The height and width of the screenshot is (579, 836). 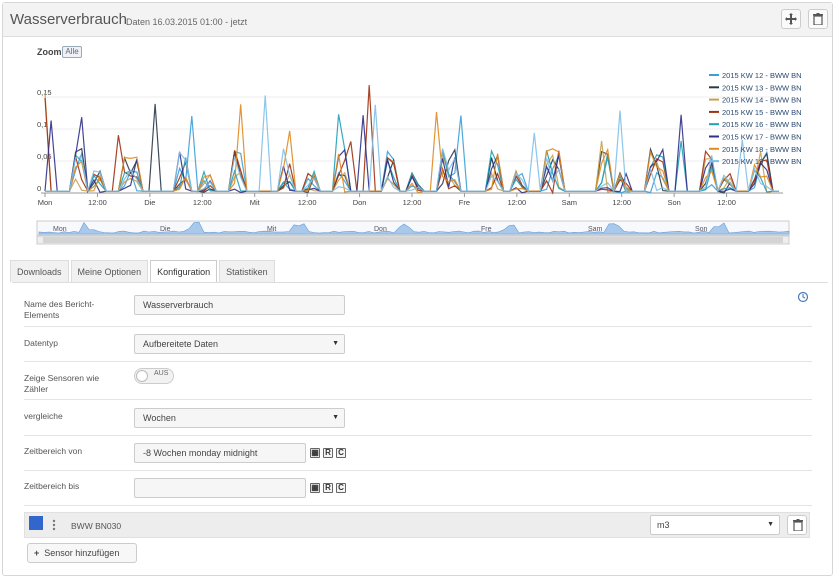 I want to click on scrollbar-thumb, so click(x=413, y=240).